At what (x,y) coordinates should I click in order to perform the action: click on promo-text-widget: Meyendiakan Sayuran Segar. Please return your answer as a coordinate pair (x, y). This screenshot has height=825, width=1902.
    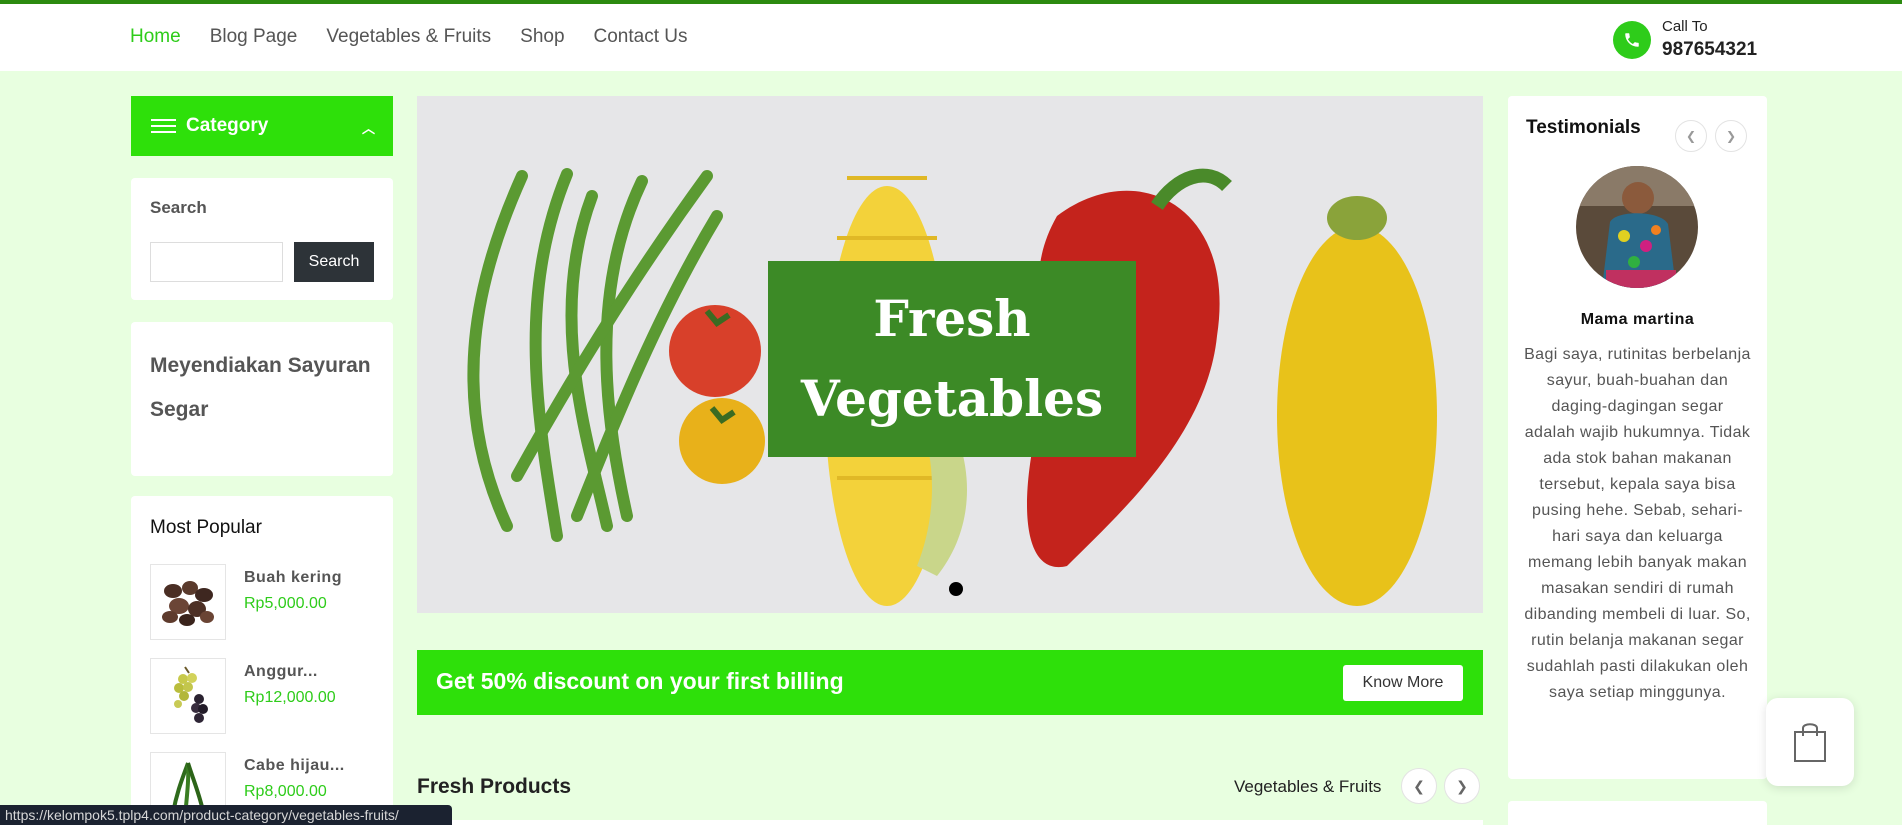
    Looking at the image, I should click on (262, 399).